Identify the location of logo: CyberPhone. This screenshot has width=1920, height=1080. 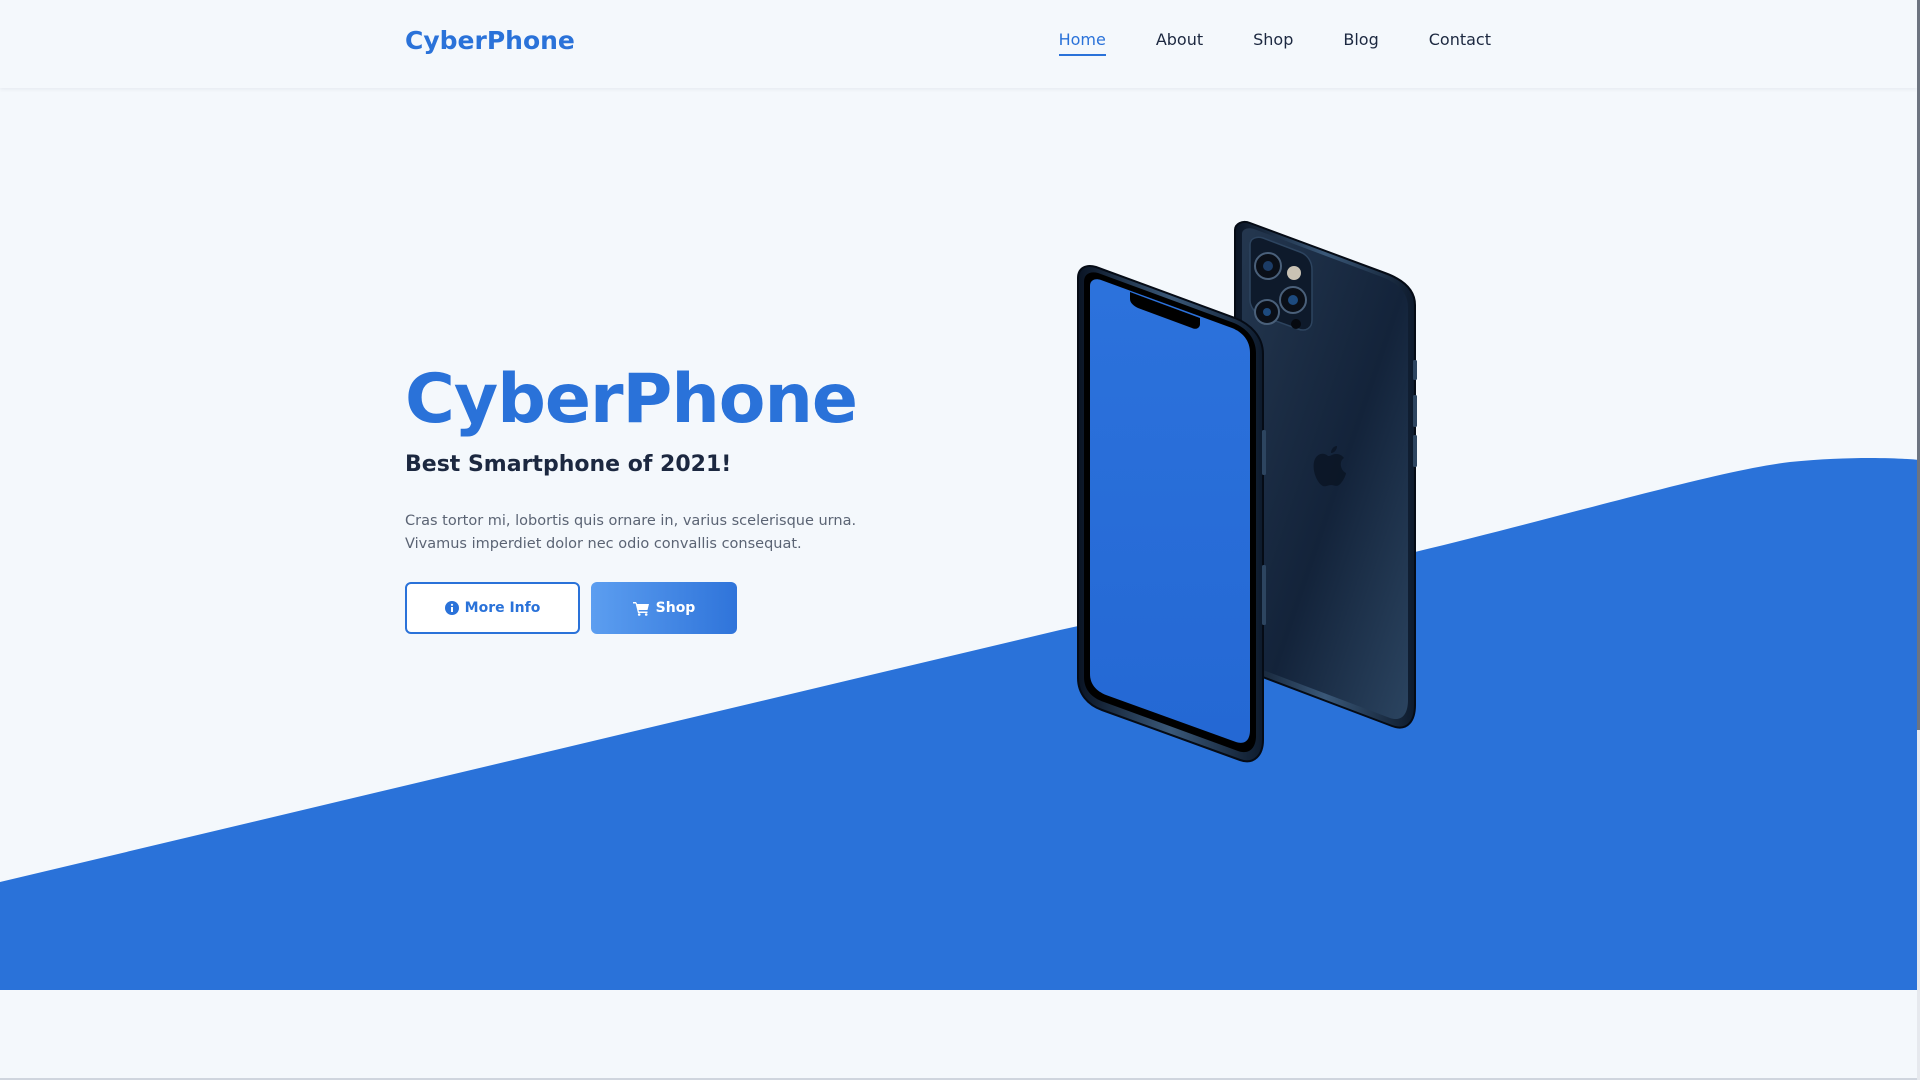
(490, 40).